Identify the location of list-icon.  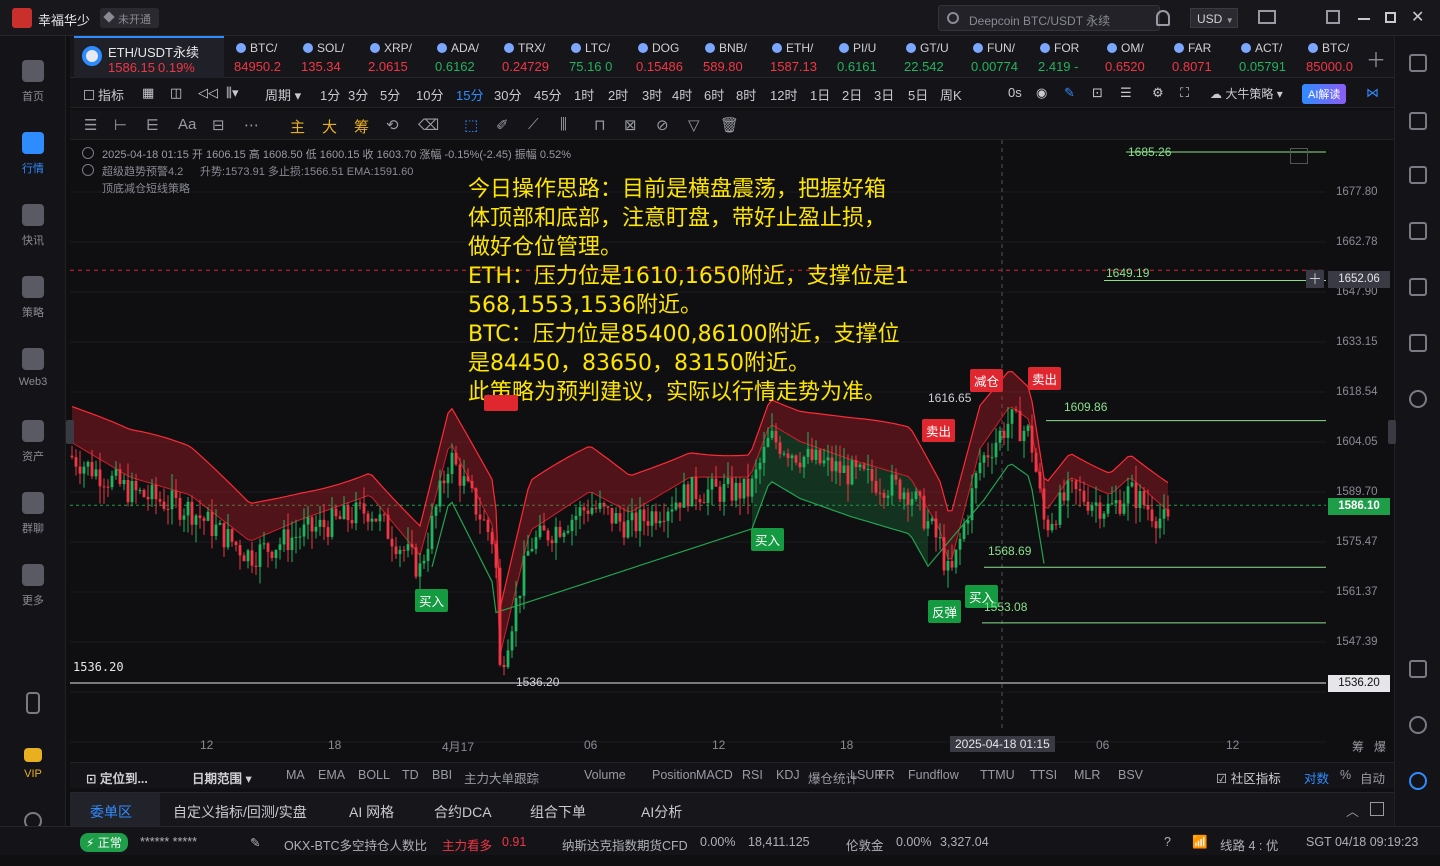
(1418, 63).